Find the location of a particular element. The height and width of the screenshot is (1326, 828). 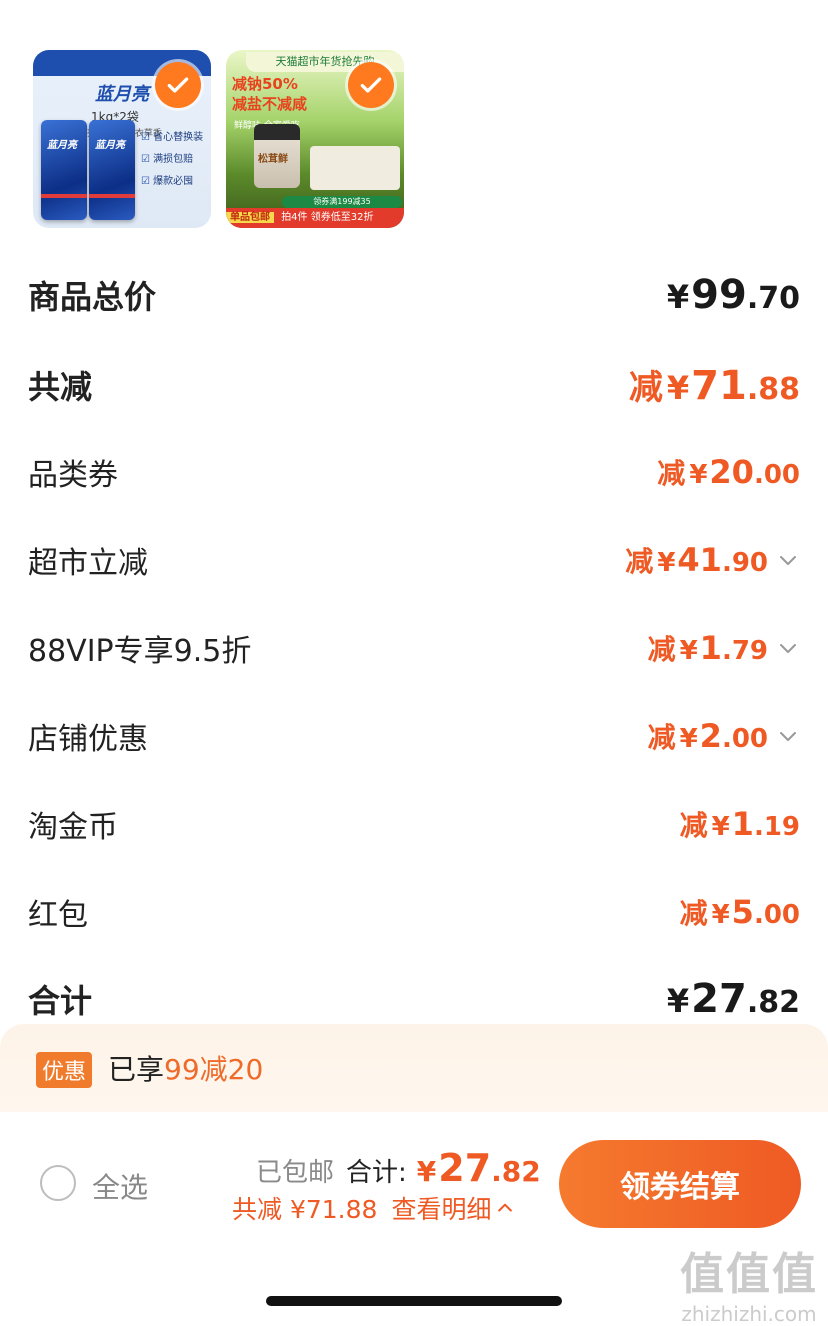

site-watermark: 值值值 zhizhizhi.com is located at coordinates (749, 1282).